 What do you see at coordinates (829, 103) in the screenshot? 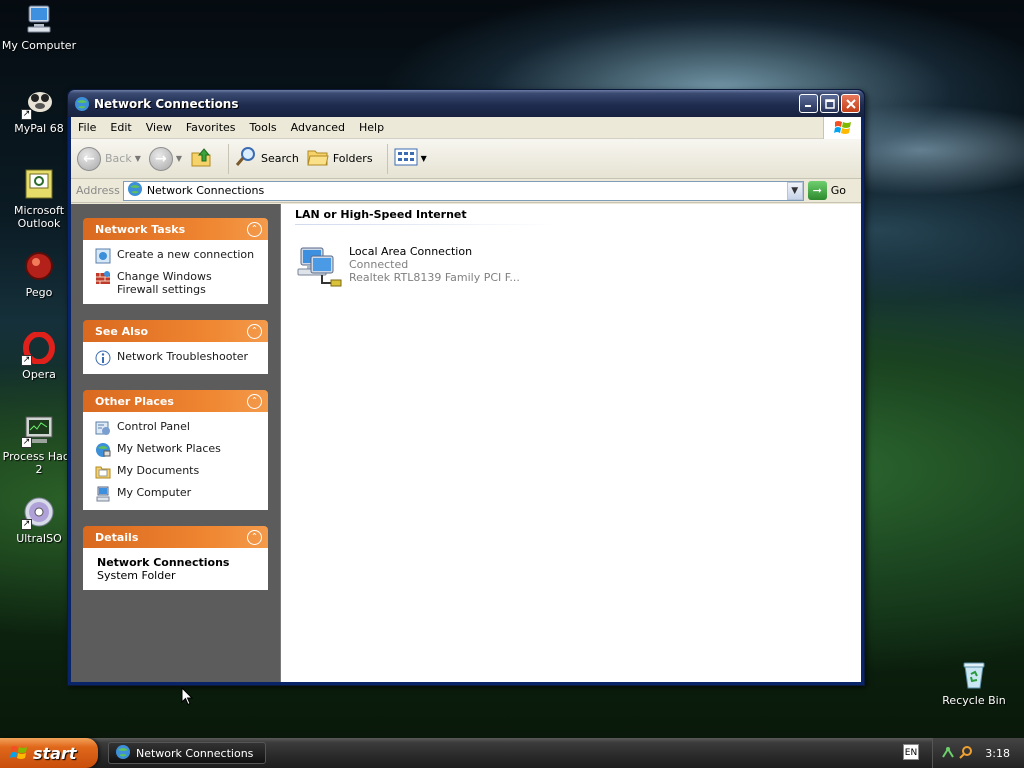
I see `maximize-button` at bounding box center [829, 103].